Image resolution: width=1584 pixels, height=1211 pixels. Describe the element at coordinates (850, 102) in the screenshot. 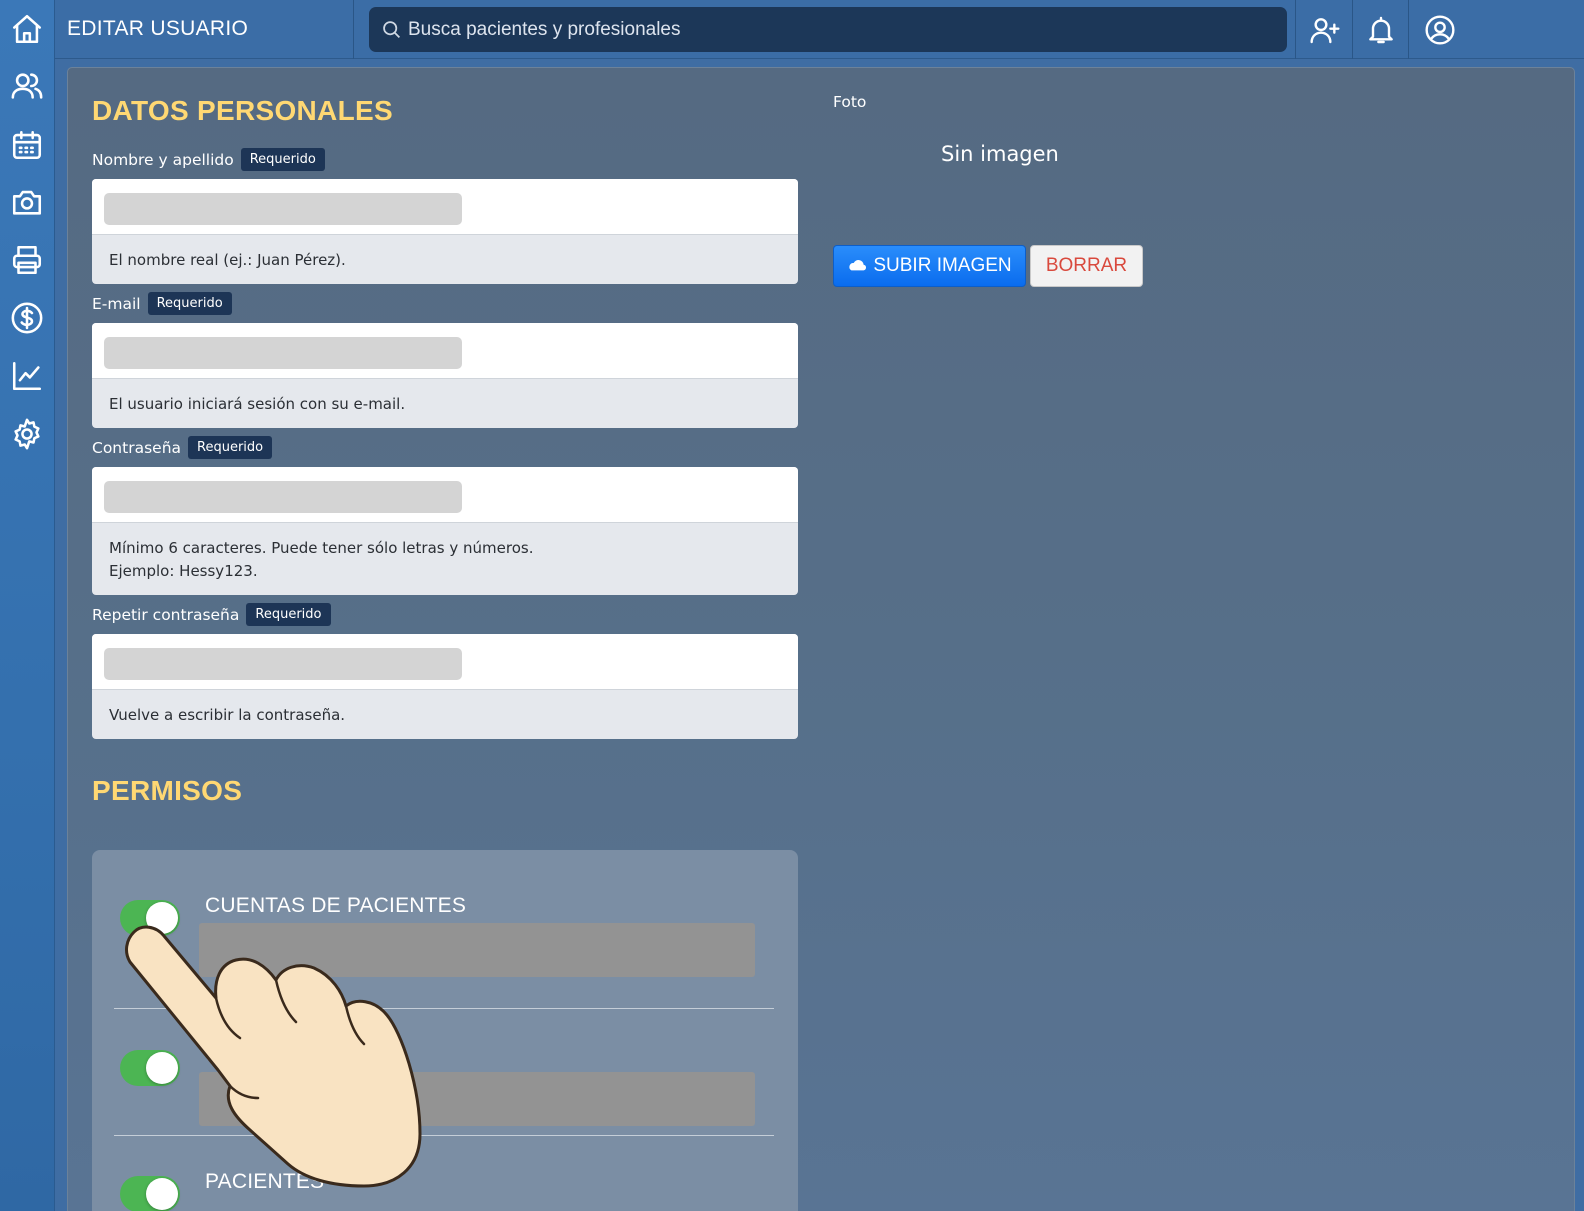

I see `photo-label: Foto` at that location.